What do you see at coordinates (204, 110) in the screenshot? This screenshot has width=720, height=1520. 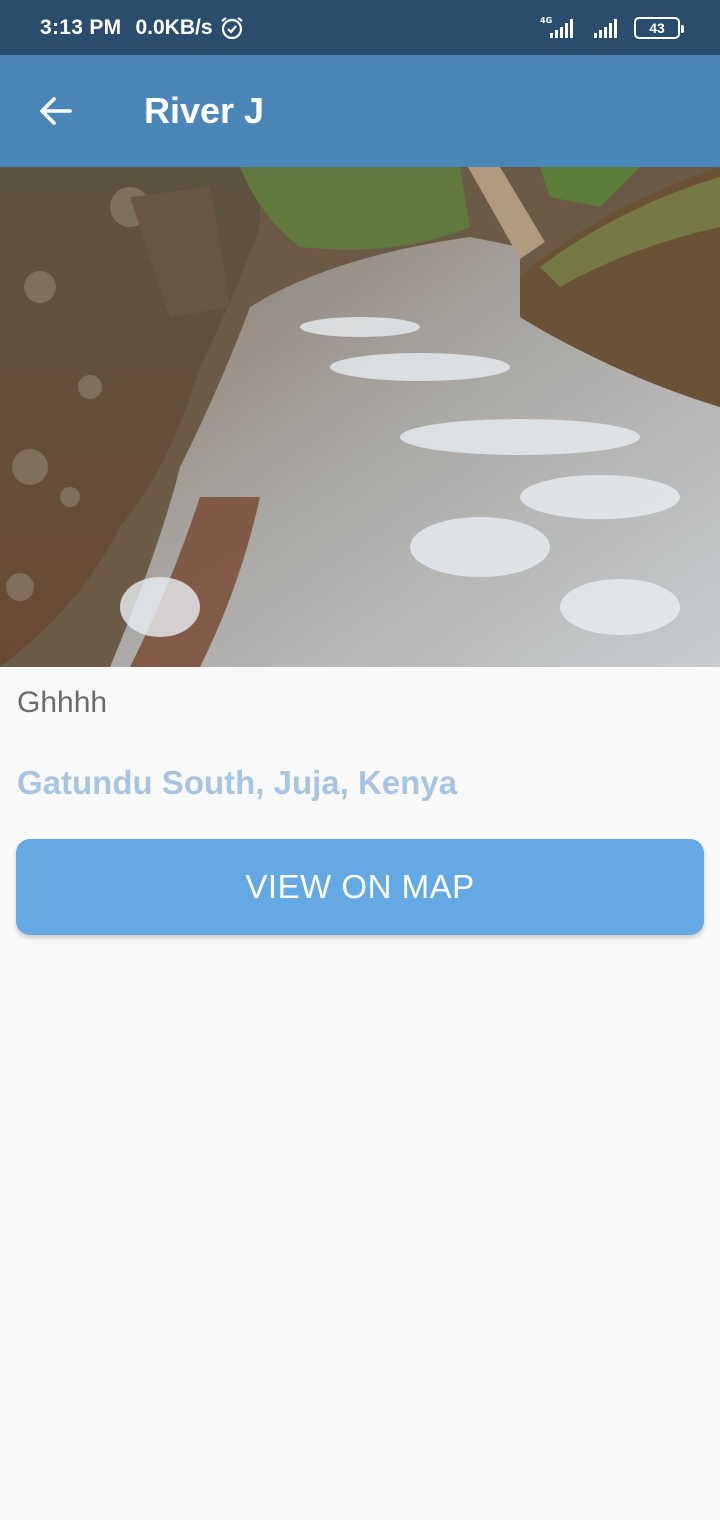 I see `page-title: River J` at bounding box center [204, 110].